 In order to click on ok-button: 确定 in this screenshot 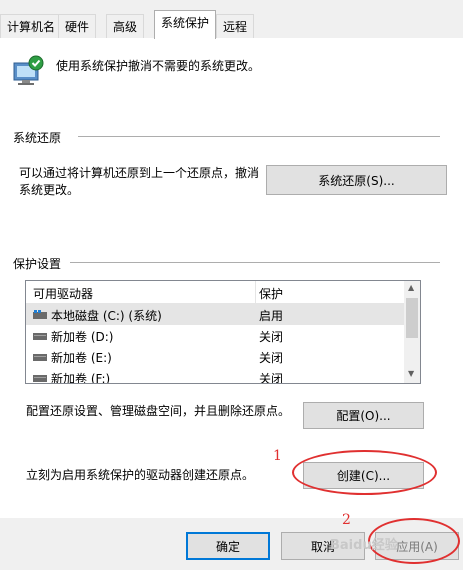, I will do `click(228, 546)`.